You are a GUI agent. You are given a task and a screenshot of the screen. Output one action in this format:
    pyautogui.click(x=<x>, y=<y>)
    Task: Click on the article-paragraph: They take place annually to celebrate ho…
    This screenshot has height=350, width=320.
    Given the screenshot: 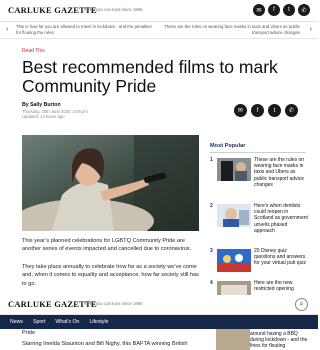 What is the action you would take?
    pyautogui.click(x=110, y=275)
    